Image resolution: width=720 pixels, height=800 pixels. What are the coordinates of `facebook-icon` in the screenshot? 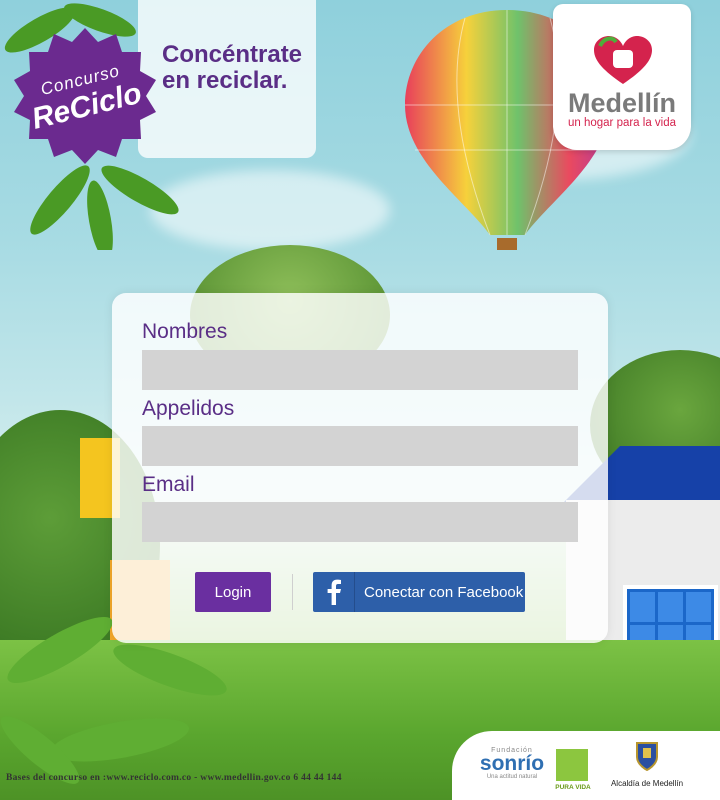 It's located at (334, 592).